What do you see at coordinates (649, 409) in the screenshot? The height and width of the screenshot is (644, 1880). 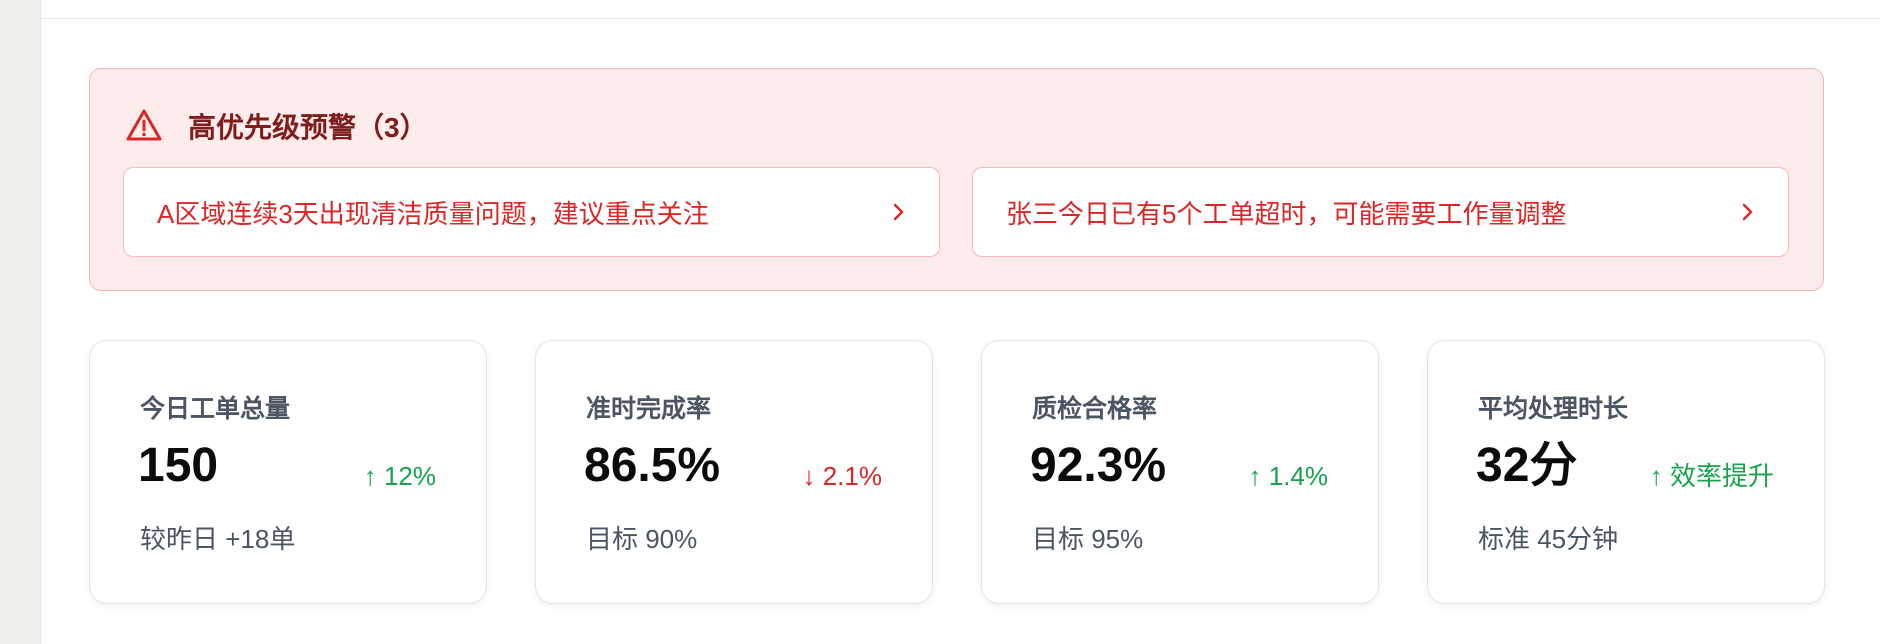 I see `card-title: 准时完成率` at bounding box center [649, 409].